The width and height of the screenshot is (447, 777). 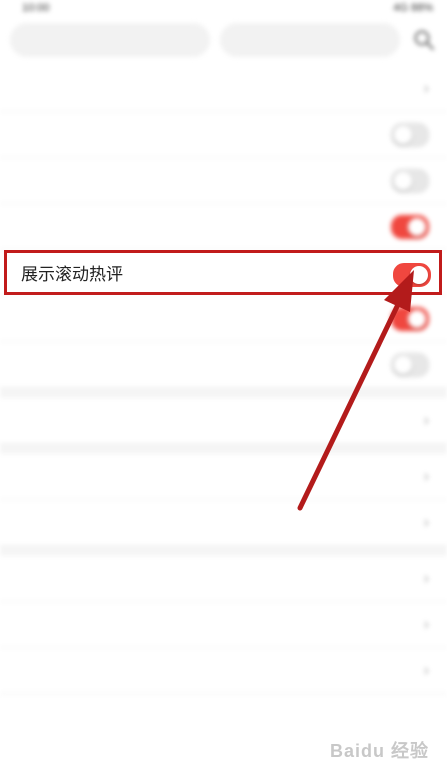 What do you see at coordinates (379, 751) in the screenshot?
I see `watermark-logo: Baidu 经验` at bounding box center [379, 751].